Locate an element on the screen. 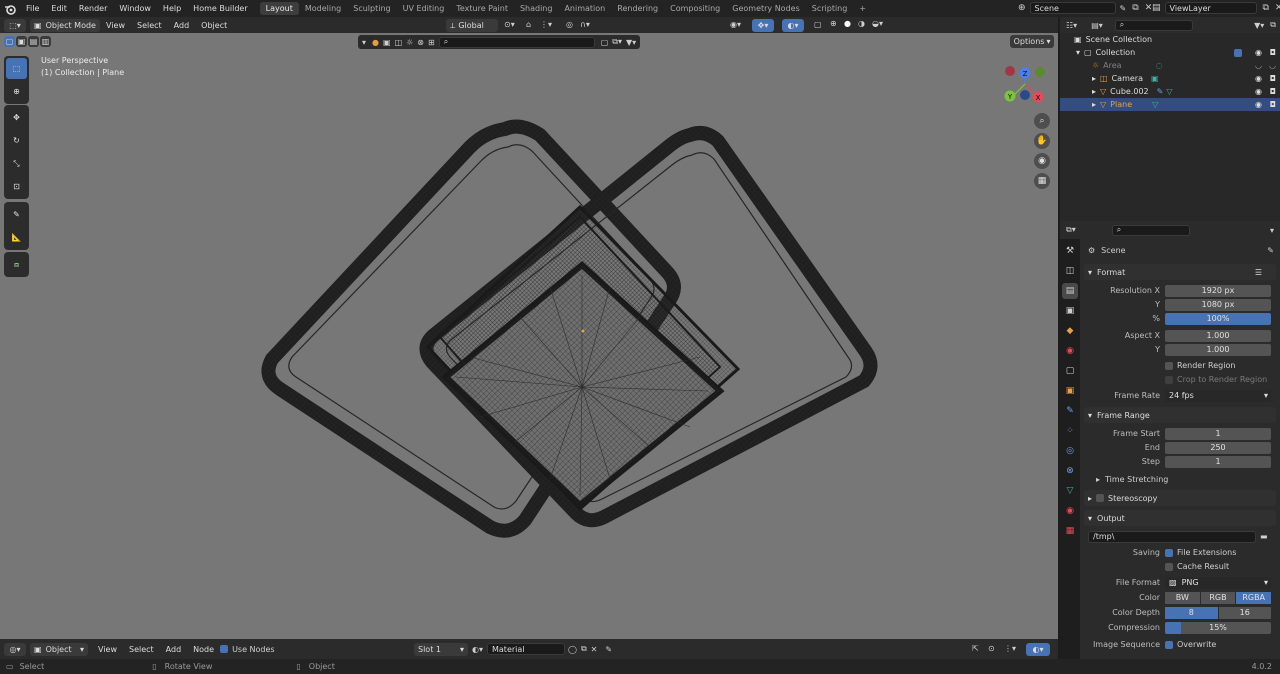 The height and width of the screenshot is (674, 1280). transform-tool: ⊡ is located at coordinates (16, 186).